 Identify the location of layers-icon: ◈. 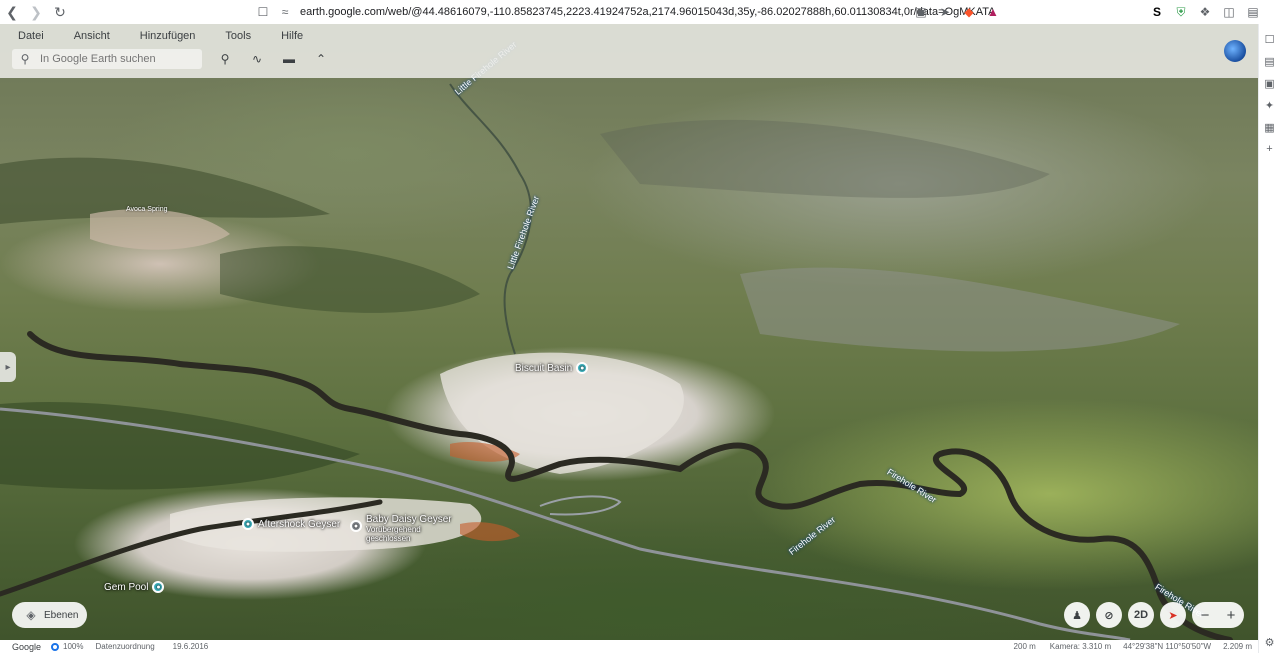
(31, 615).